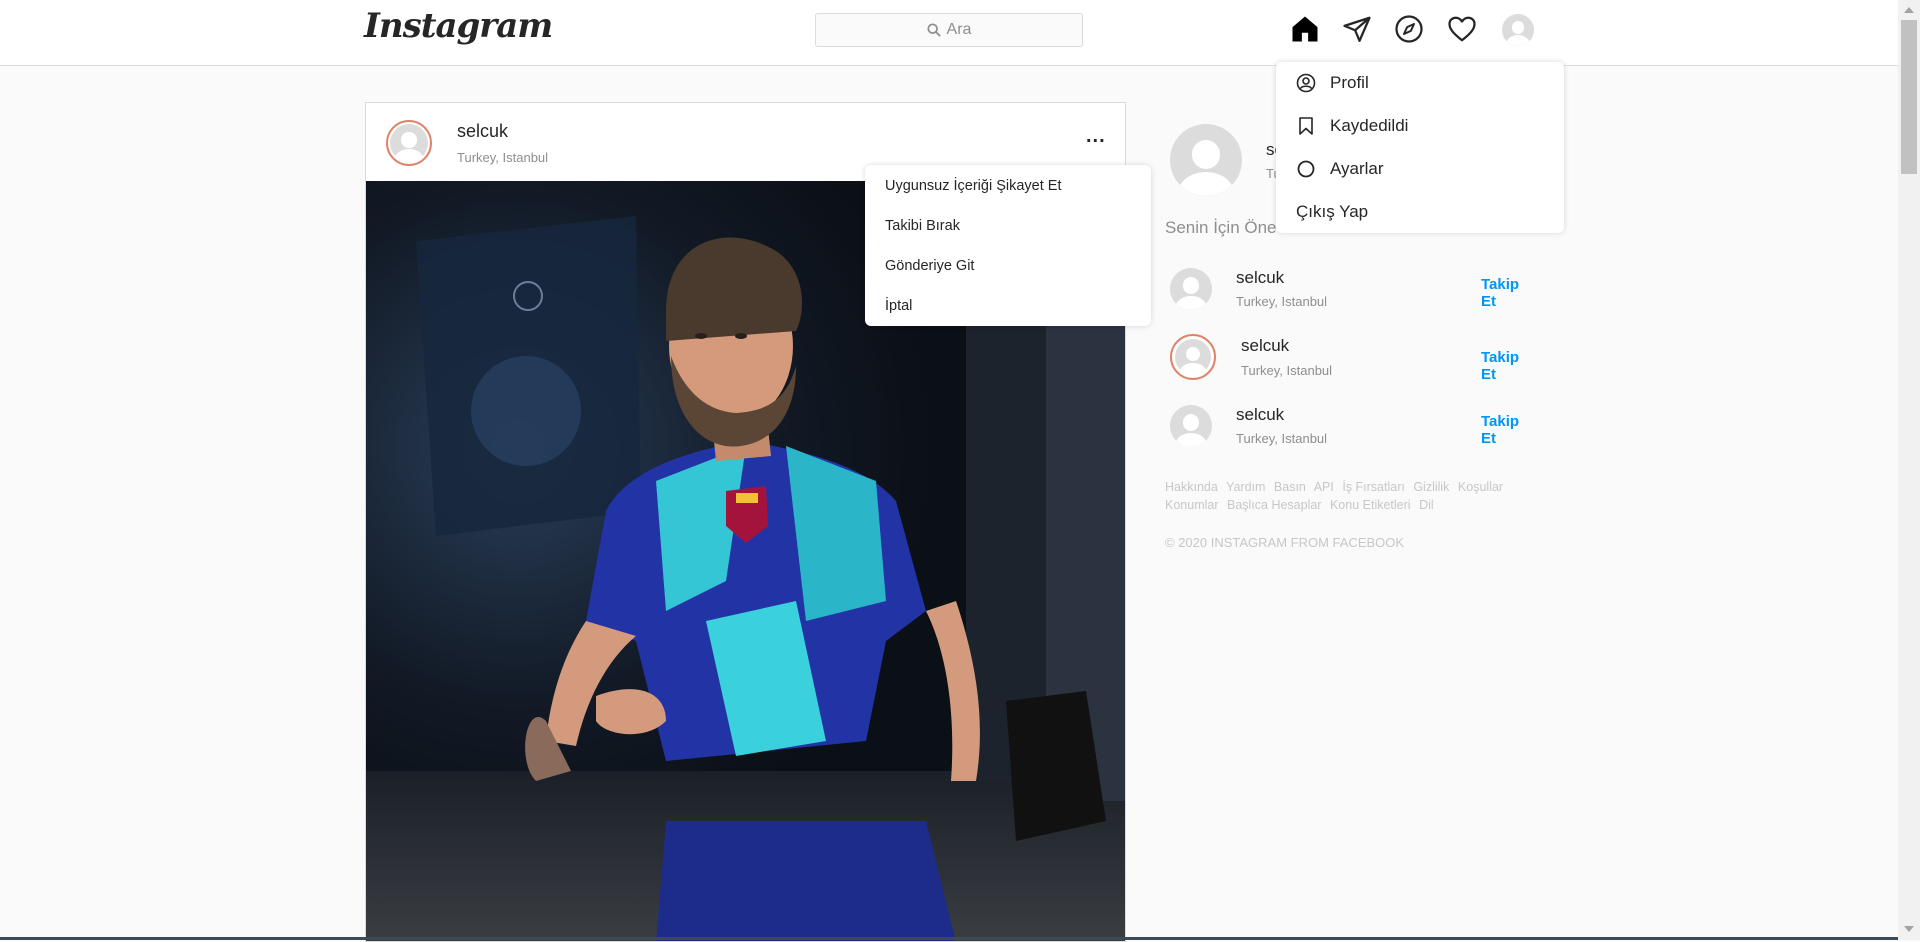 This screenshot has width=1920, height=942. Describe the element at coordinates (1373, 487) in the screenshot. I see `footer-link: İş Fırsatları` at that location.